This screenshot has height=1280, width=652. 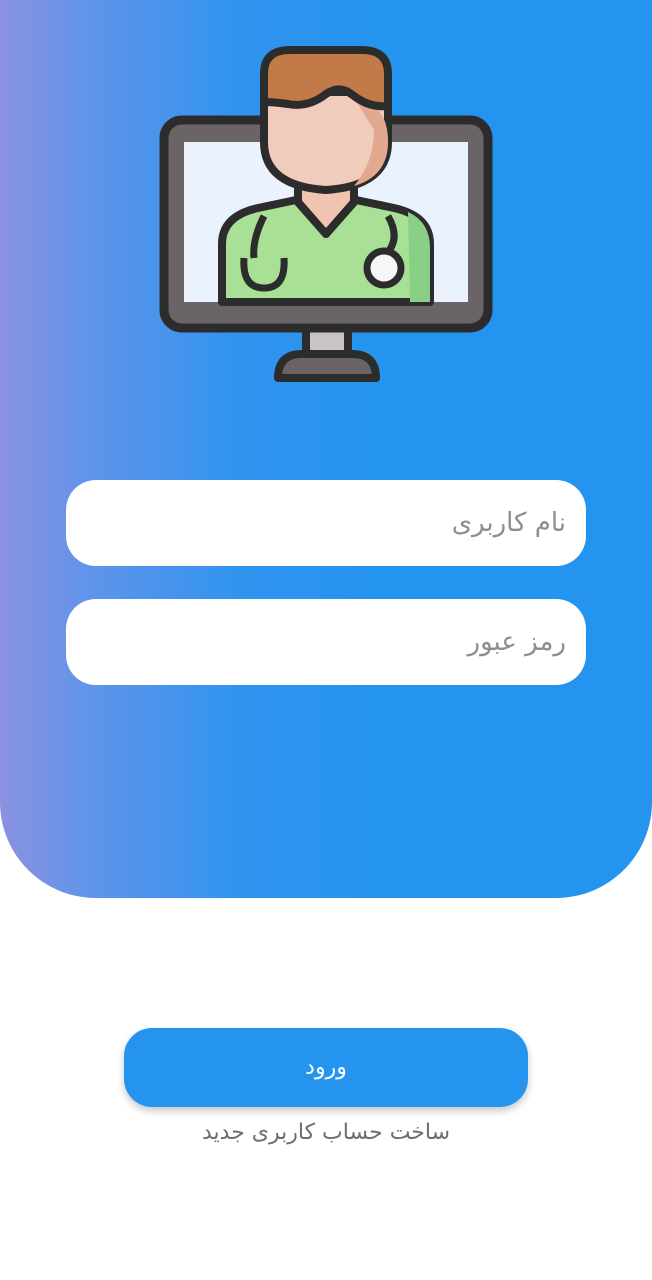 I want to click on password-field, so click(x=326, y=642).